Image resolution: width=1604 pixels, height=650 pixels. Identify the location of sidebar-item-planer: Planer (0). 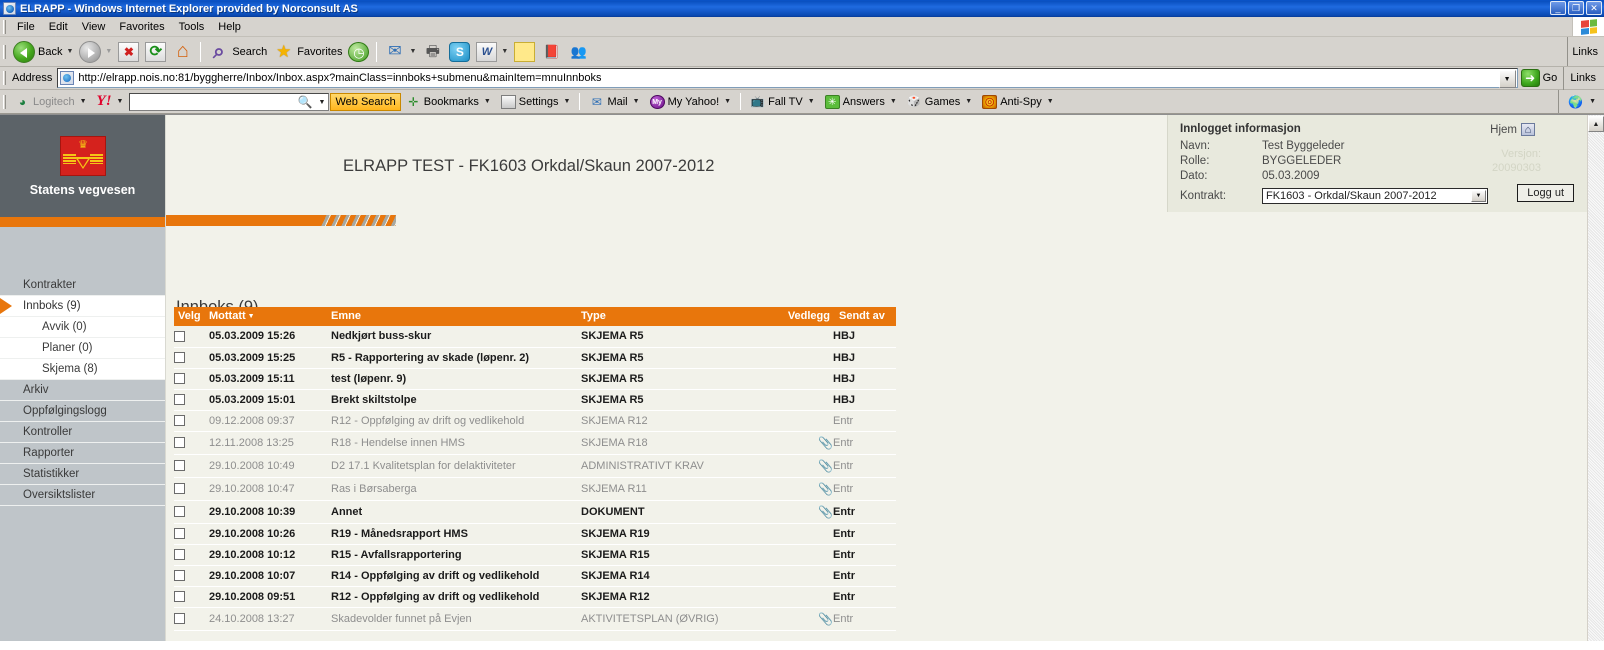
(82, 348).